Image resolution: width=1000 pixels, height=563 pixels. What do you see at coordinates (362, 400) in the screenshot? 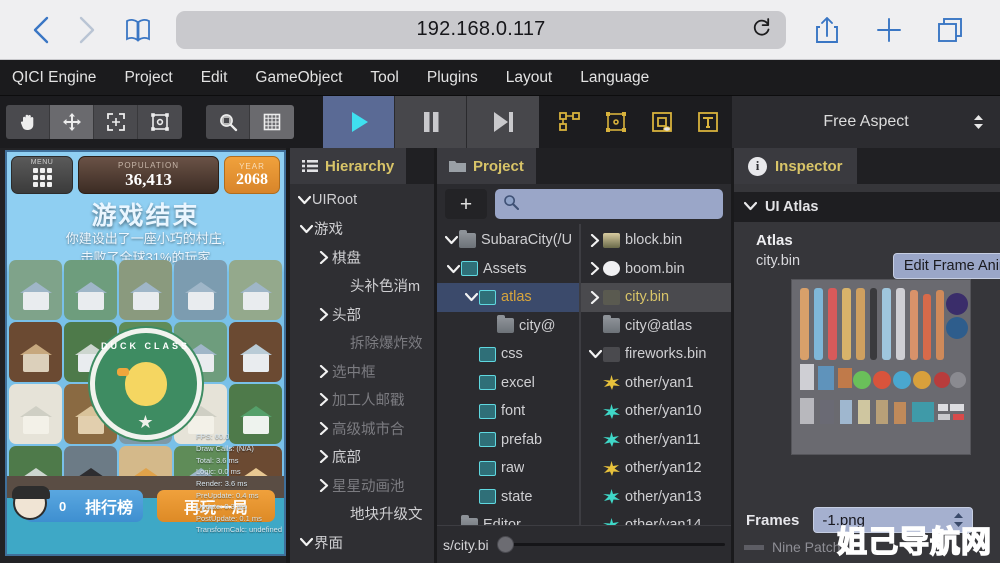
I see `hierarchy-row: 加工人邮戳` at bounding box center [362, 400].